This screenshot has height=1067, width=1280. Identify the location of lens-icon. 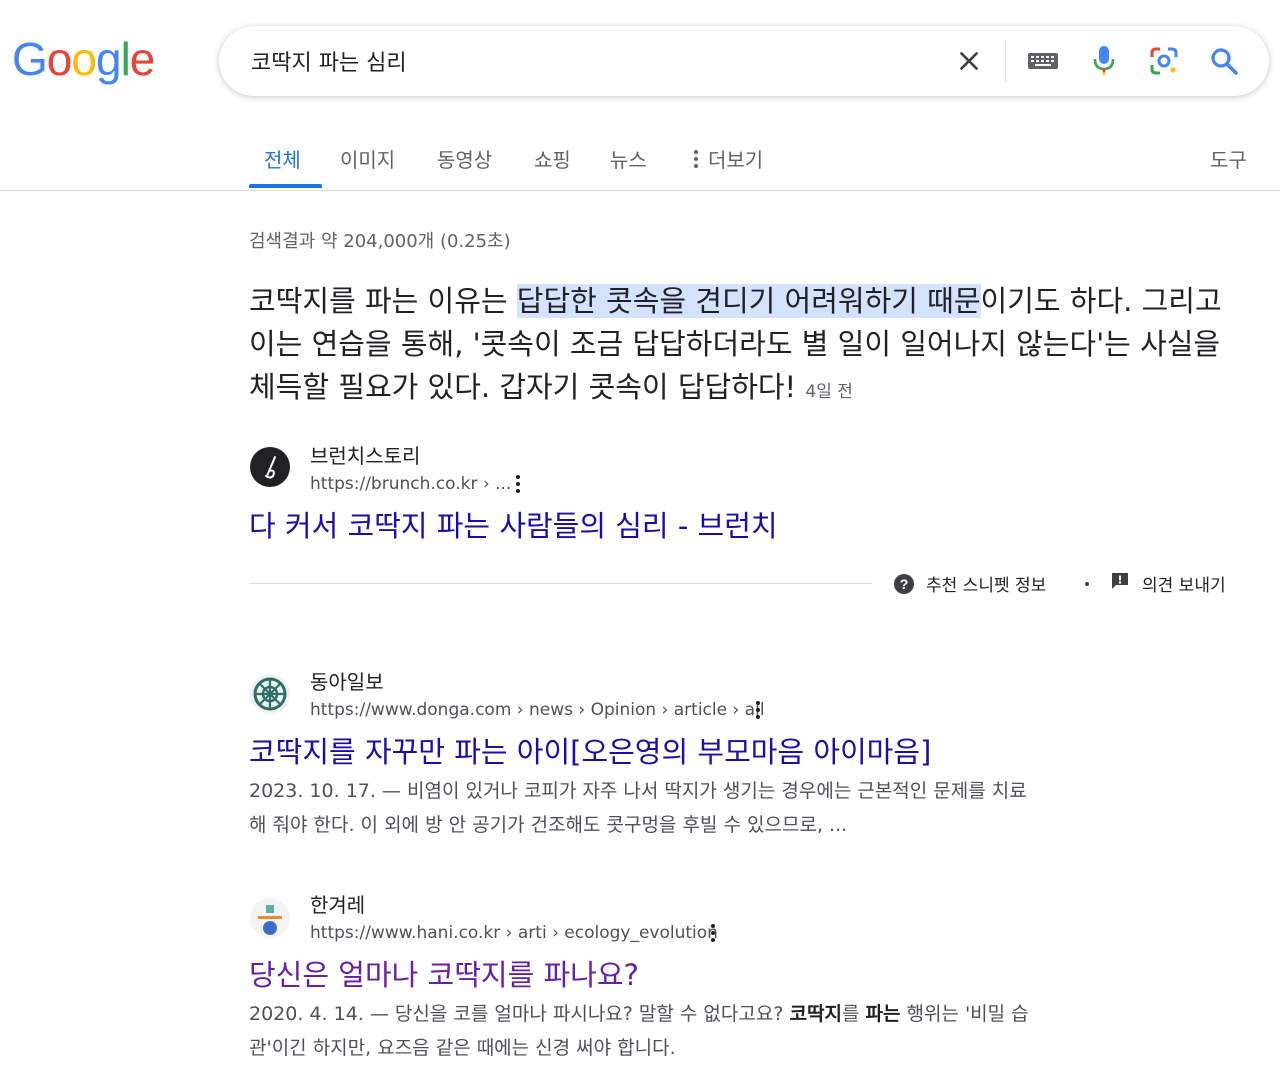
(1164, 61).